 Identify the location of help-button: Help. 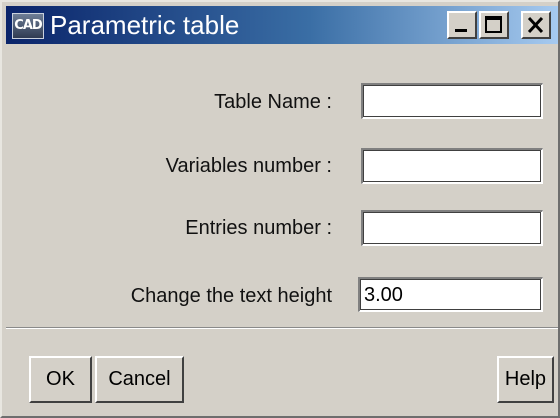
(525, 379).